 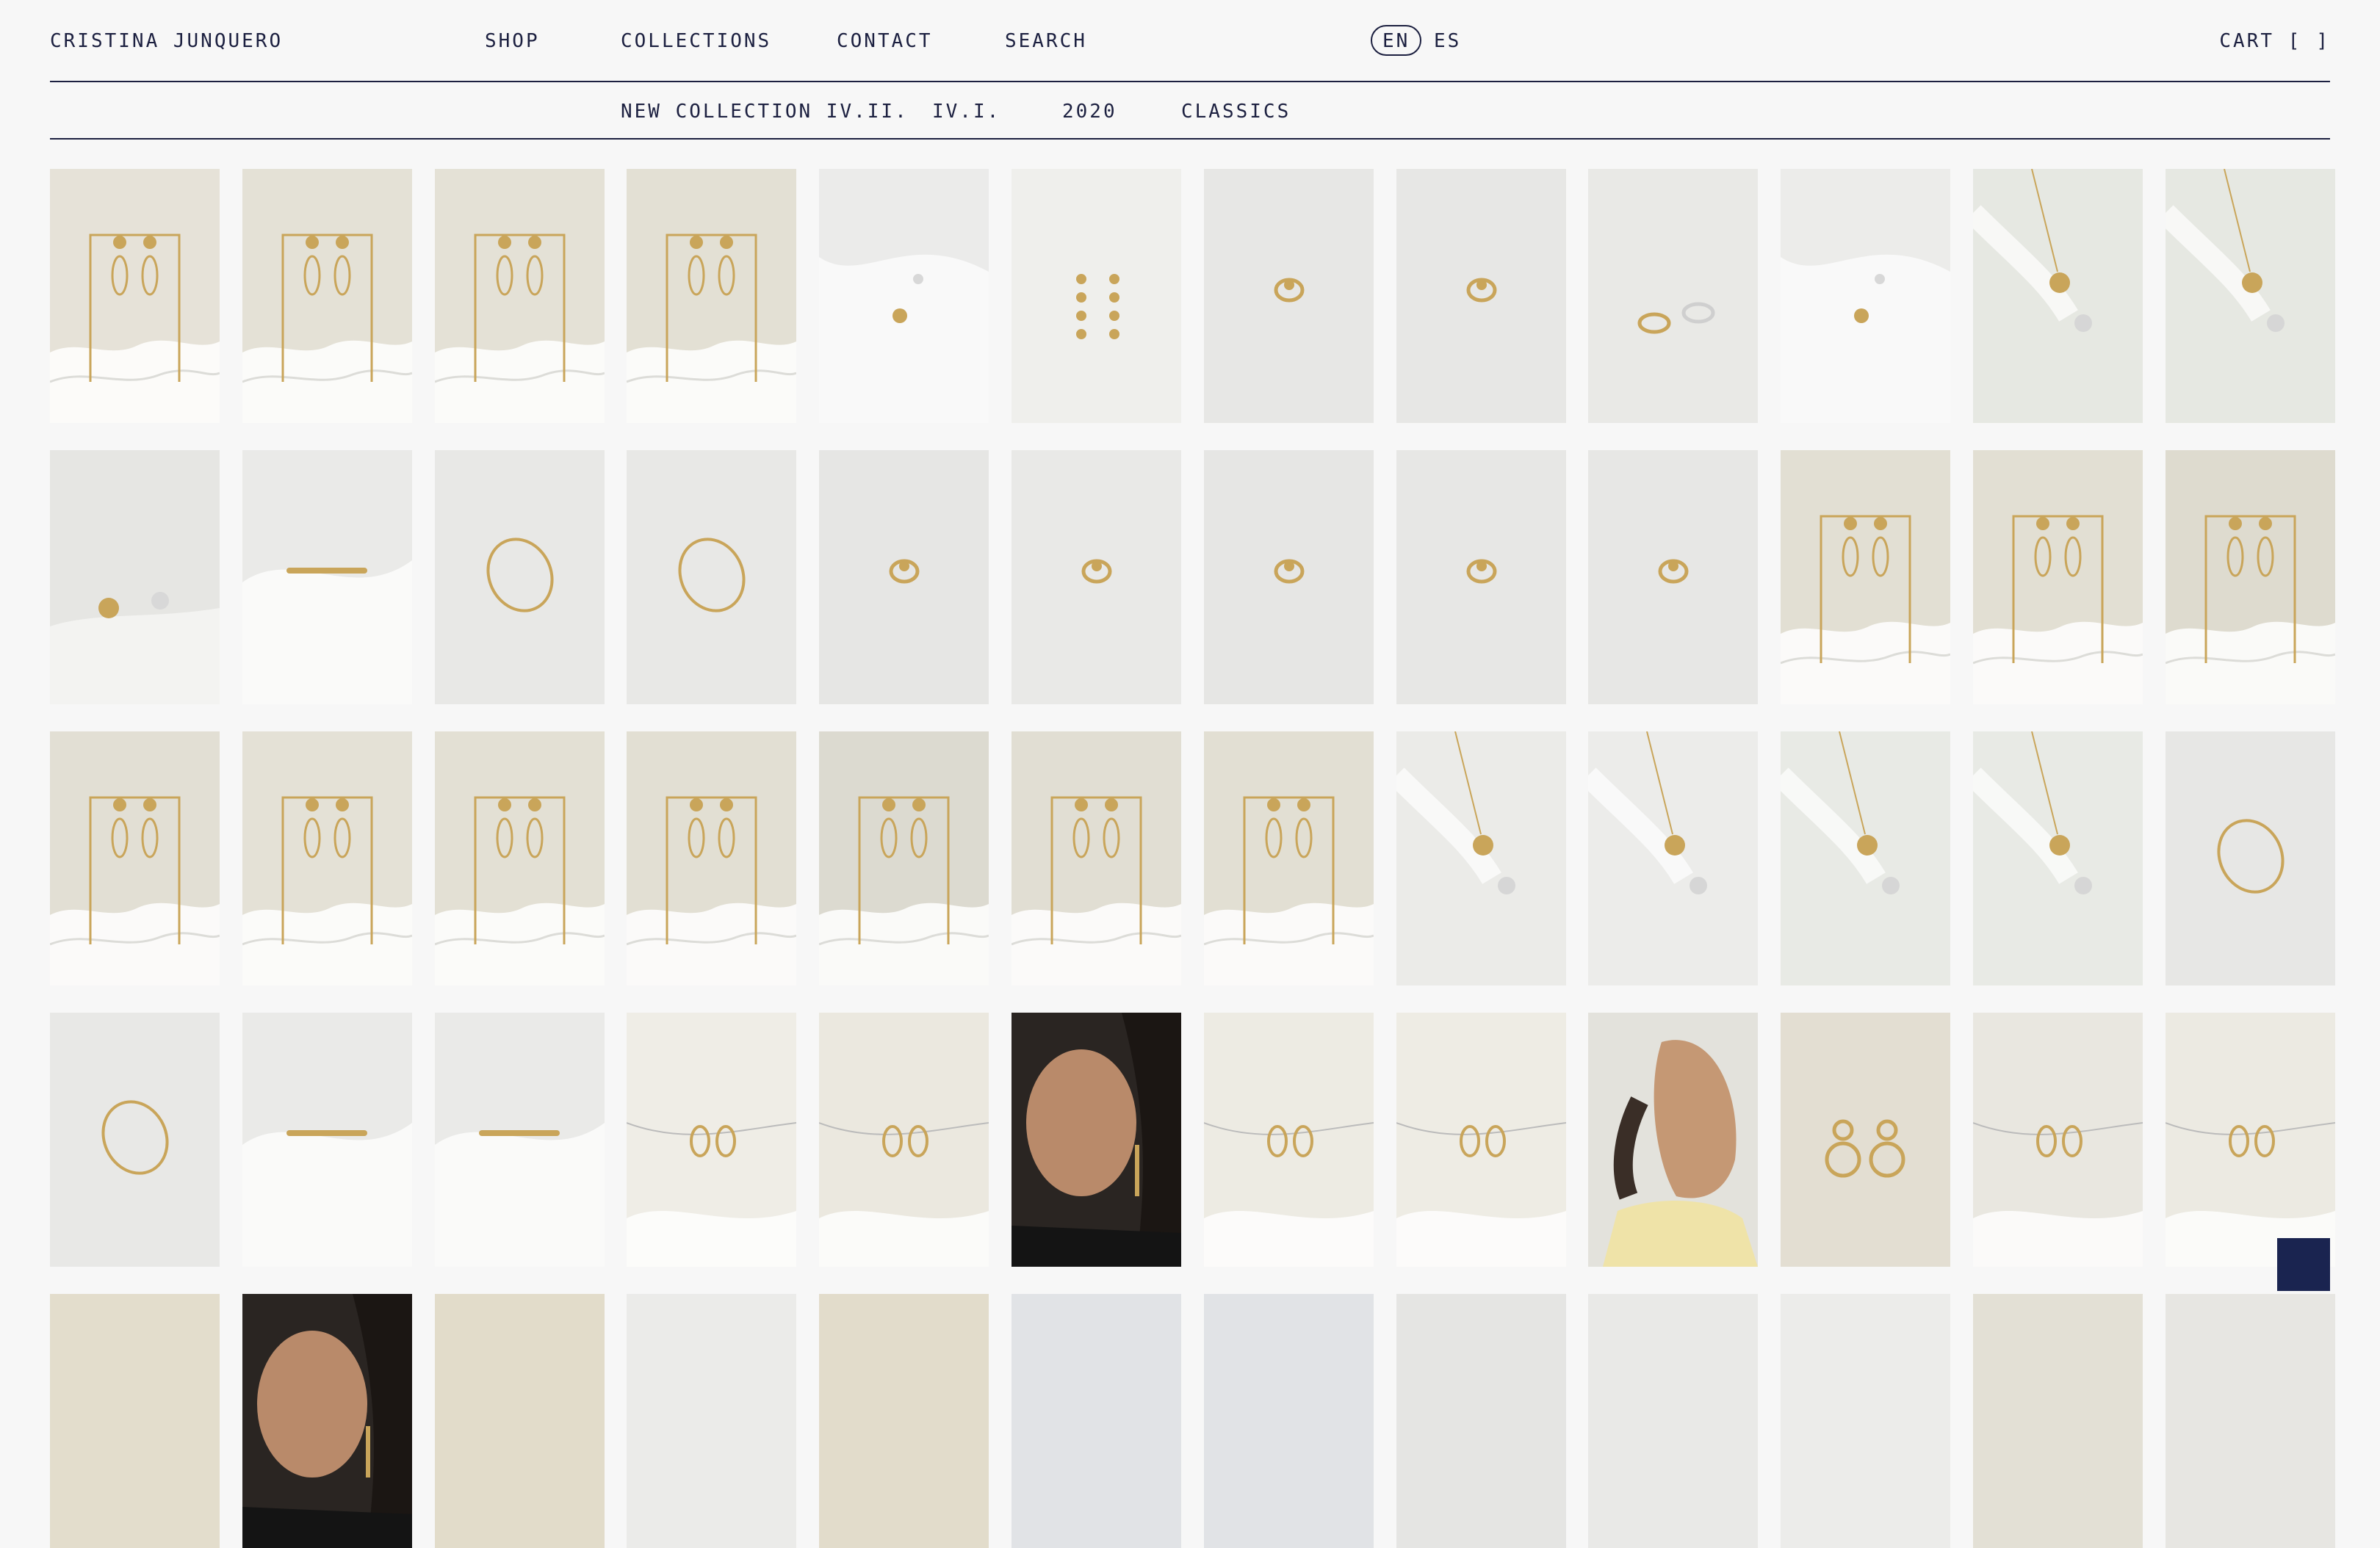 What do you see at coordinates (2274, 41) in the screenshot?
I see `cart-button: CART []` at bounding box center [2274, 41].